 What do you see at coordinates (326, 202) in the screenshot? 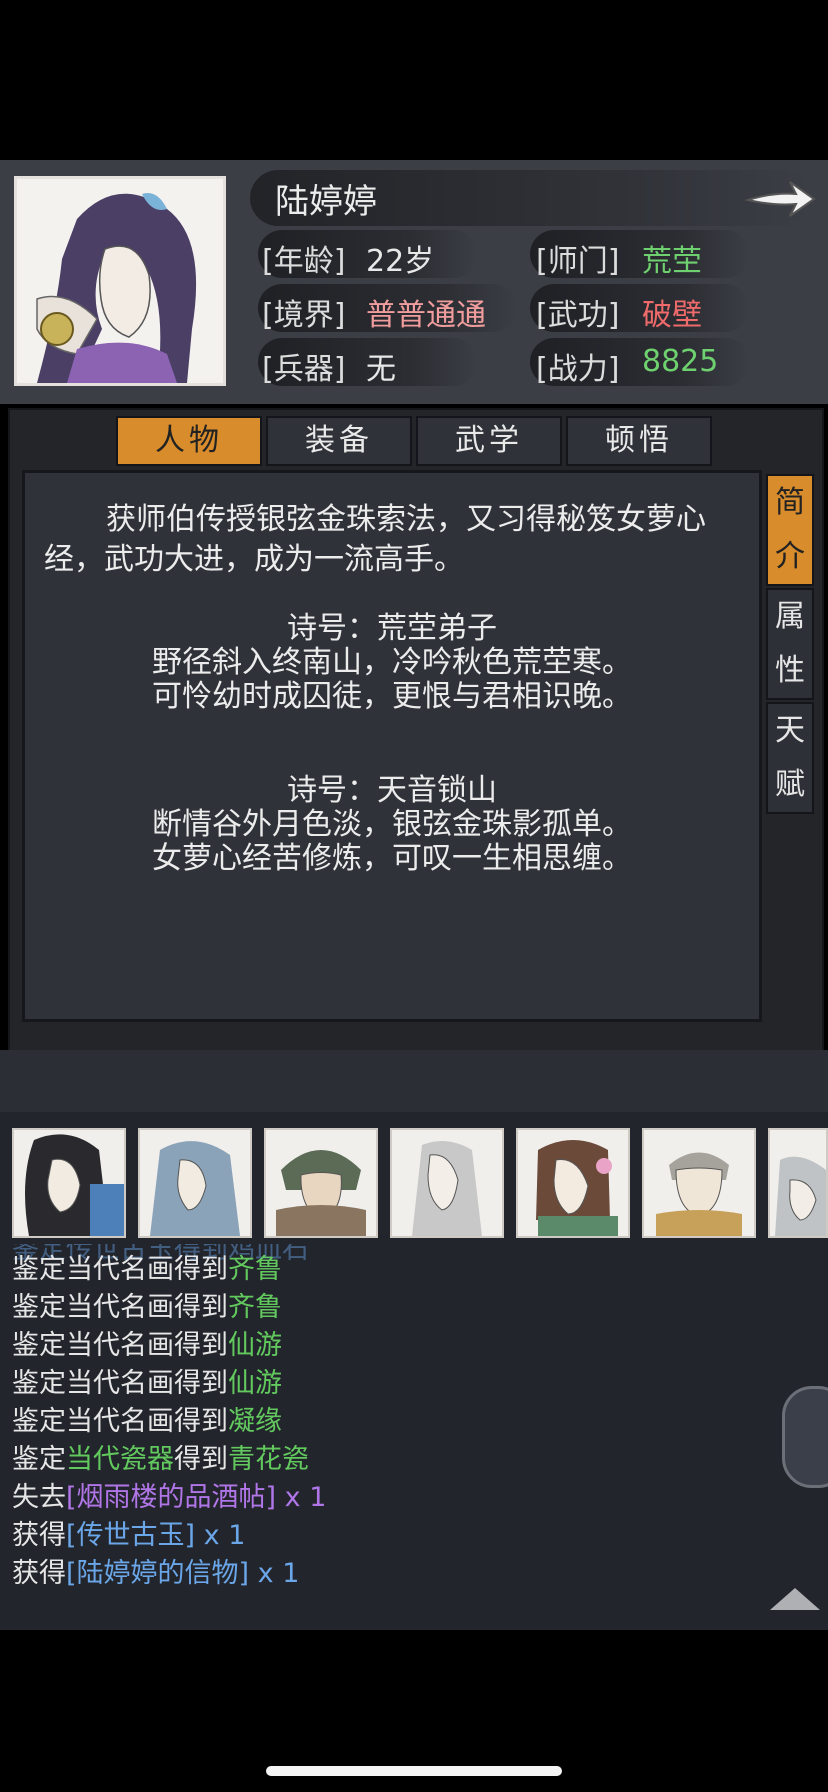
I see `character-name: 陆婷婷` at bounding box center [326, 202].